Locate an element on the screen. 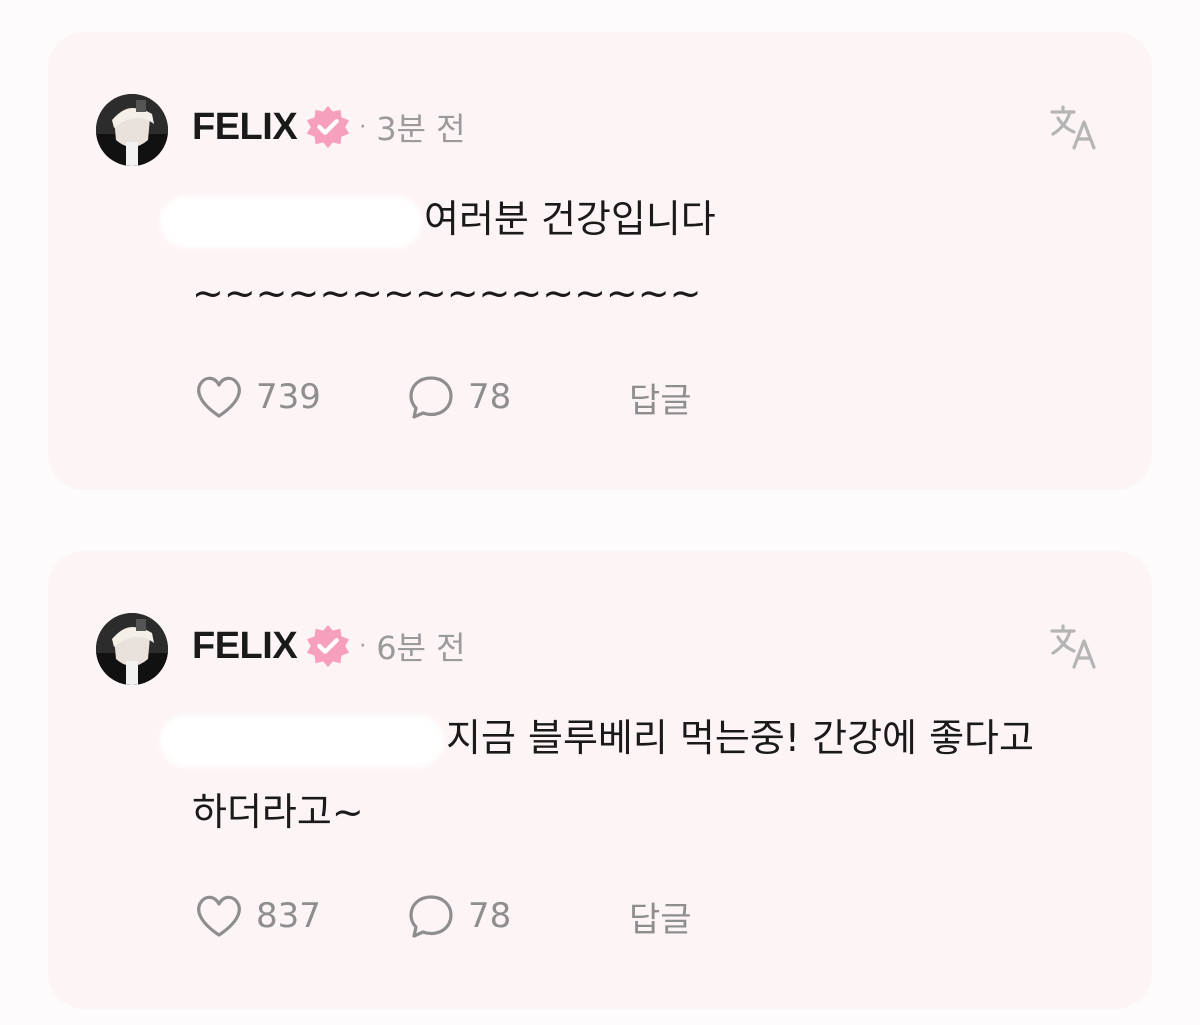  comment-actions: 739 78 답글 is located at coordinates (442, 397).